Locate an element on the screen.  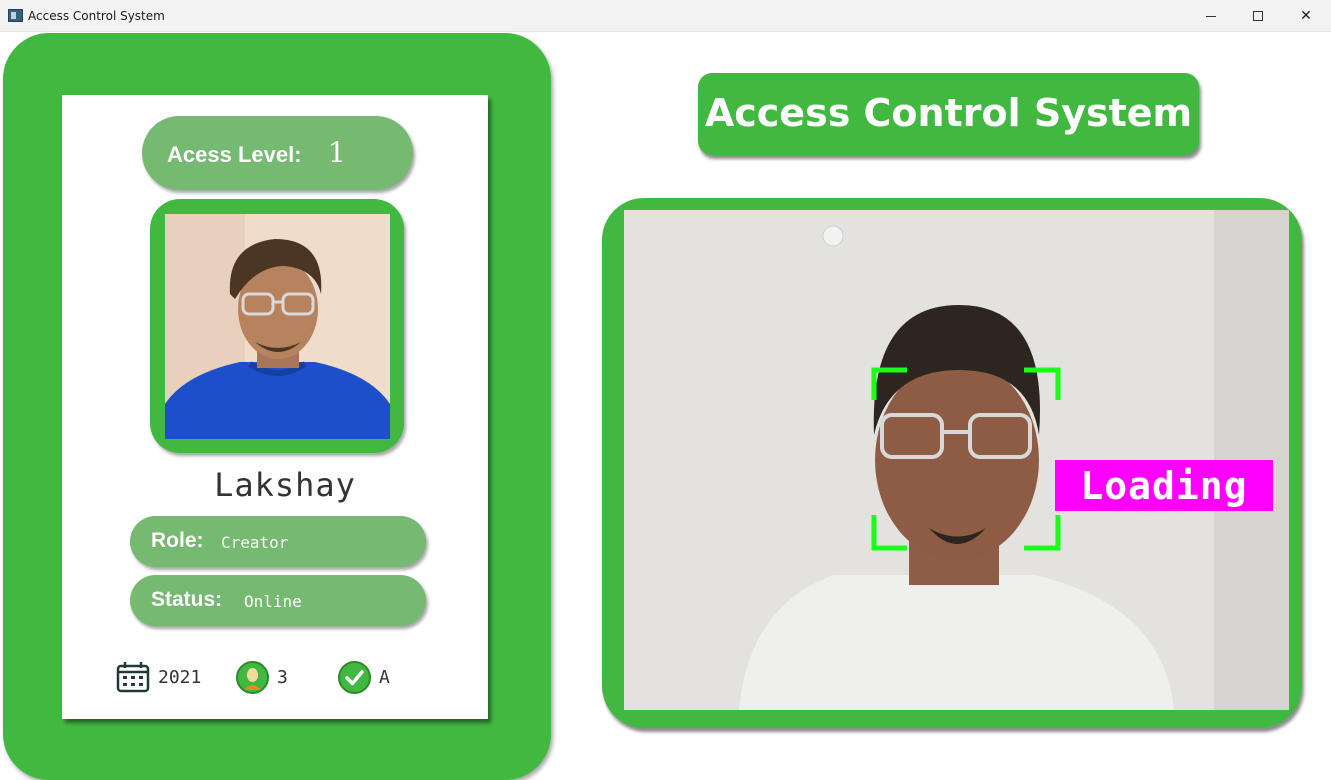
status-pill: Status: Online is located at coordinates (278, 600).